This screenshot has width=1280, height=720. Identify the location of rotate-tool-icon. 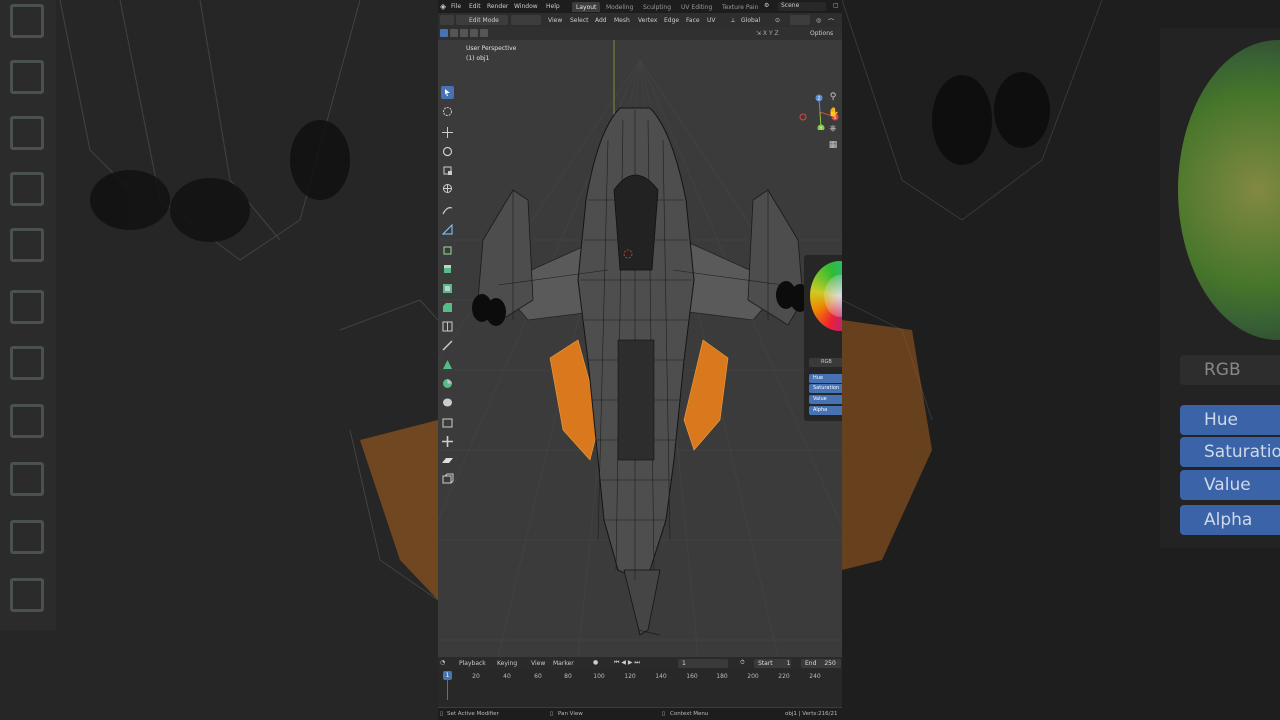
(447, 151).